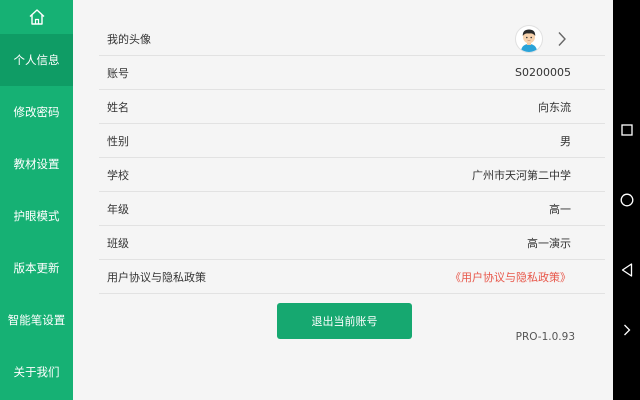 This screenshot has width=640, height=400. Describe the element at coordinates (156, 277) in the screenshot. I see `row-label: 用户协议与隐私政策` at that location.